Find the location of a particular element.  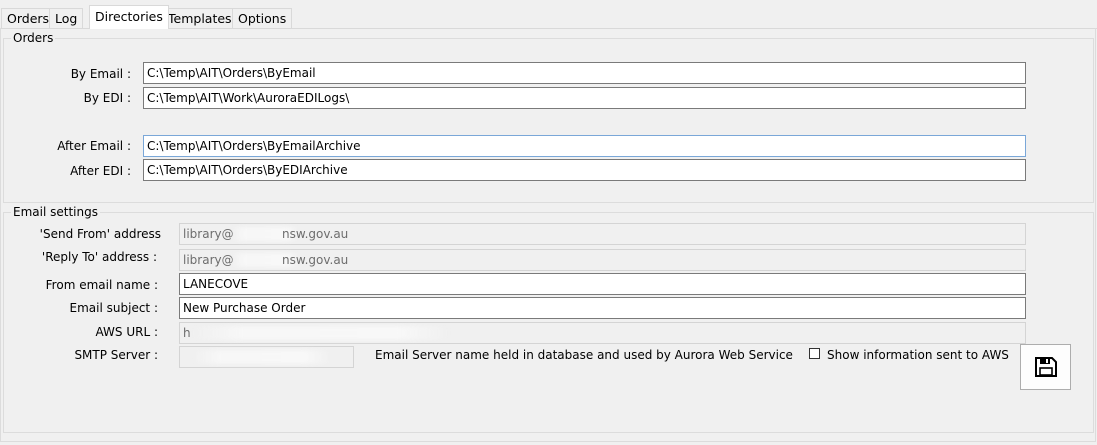

smtp-server-field is located at coordinates (266, 357).